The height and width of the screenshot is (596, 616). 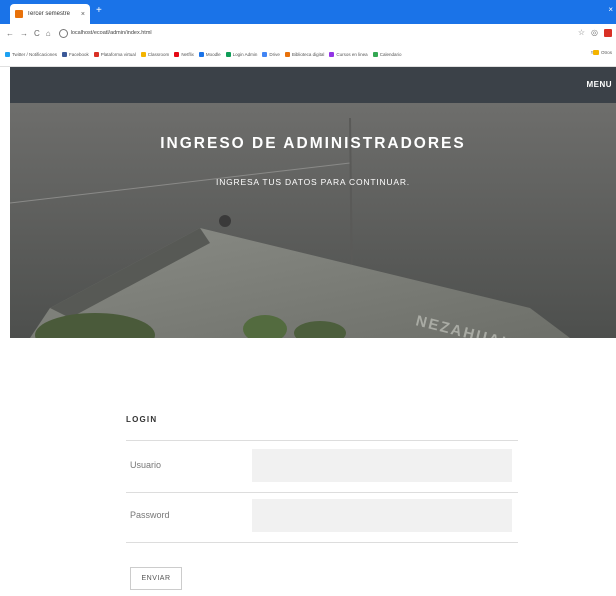 I want to click on tab-favicon-icon, so click(x=19, y=14).